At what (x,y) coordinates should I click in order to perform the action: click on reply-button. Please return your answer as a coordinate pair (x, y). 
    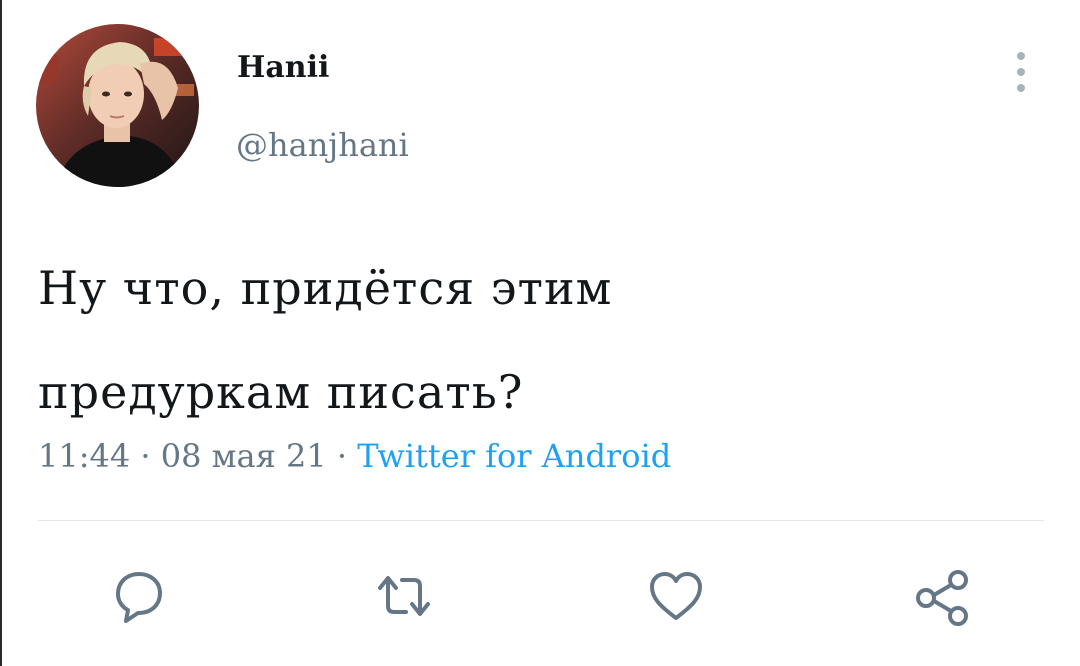
    Looking at the image, I should click on (138, 596).